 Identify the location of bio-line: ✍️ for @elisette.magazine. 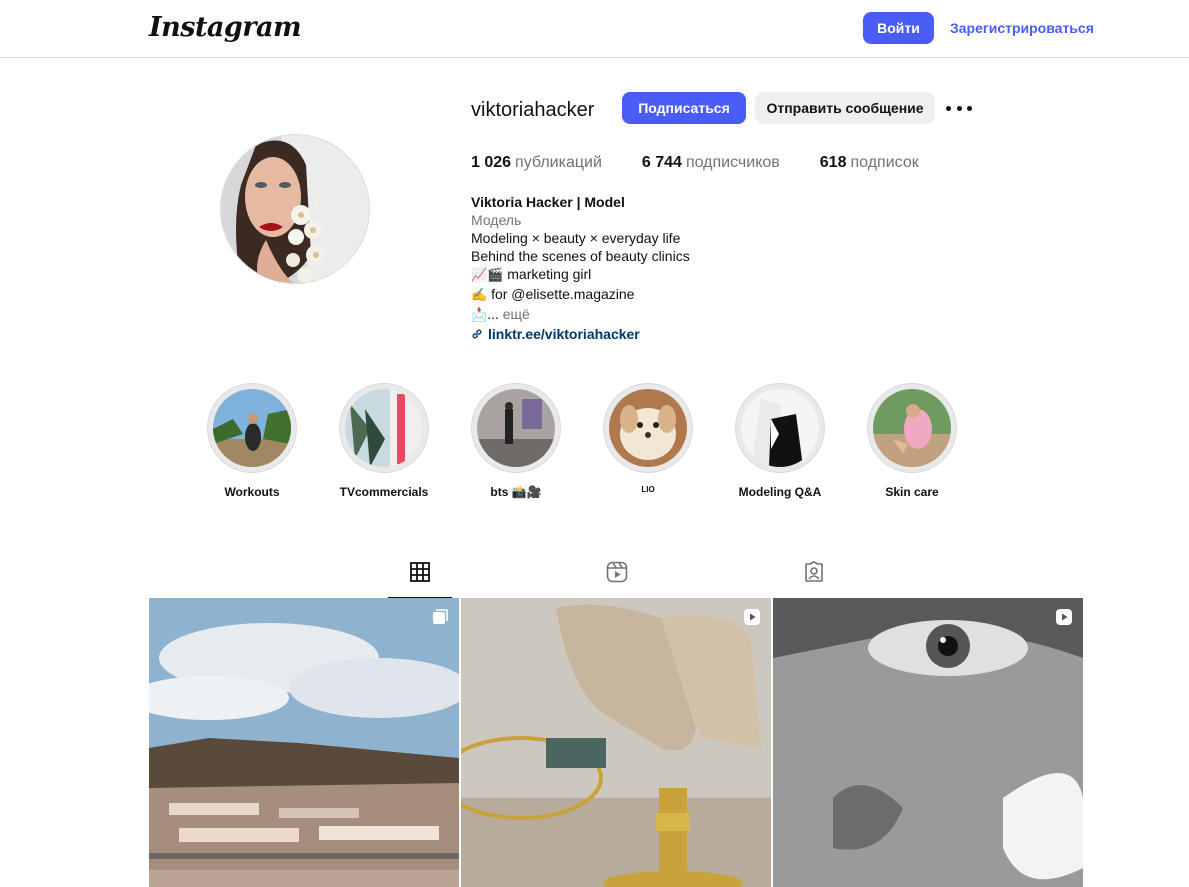
(553, 294).